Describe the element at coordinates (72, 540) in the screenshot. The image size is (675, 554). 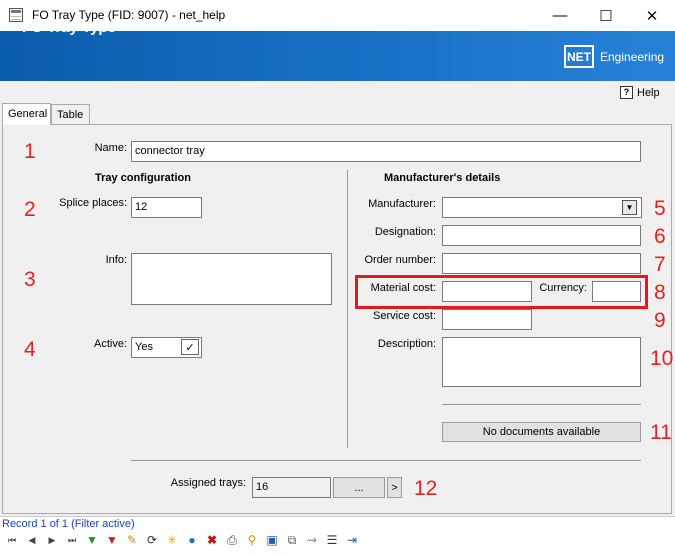
I see `last-record-icon: ⏭` at that location.